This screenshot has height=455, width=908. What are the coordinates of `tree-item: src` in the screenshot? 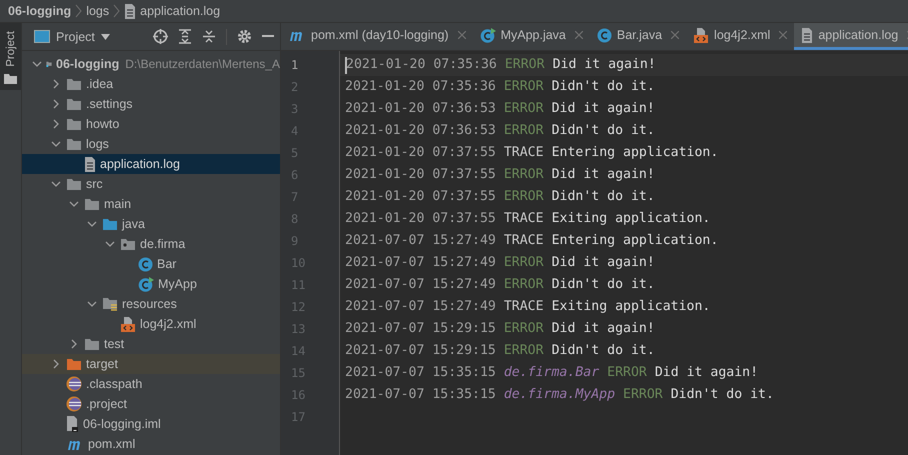 It's located at (151, 184).